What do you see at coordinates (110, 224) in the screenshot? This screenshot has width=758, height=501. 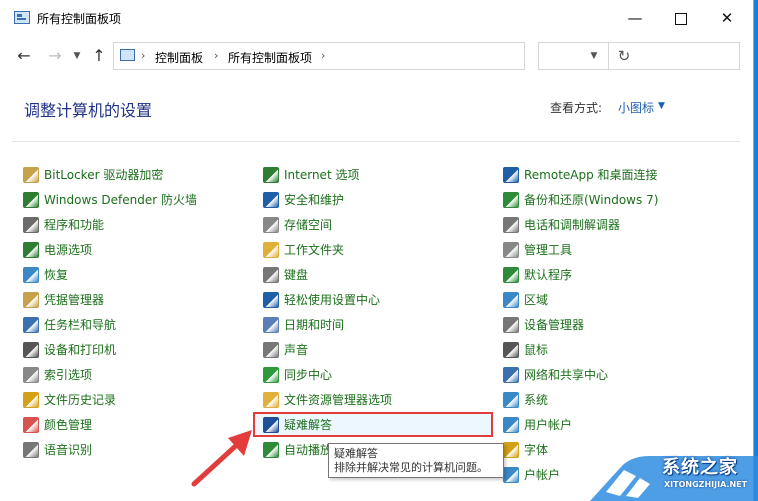 I see `control-panel-item: 程序和功能` at bounding box center [110, 224].